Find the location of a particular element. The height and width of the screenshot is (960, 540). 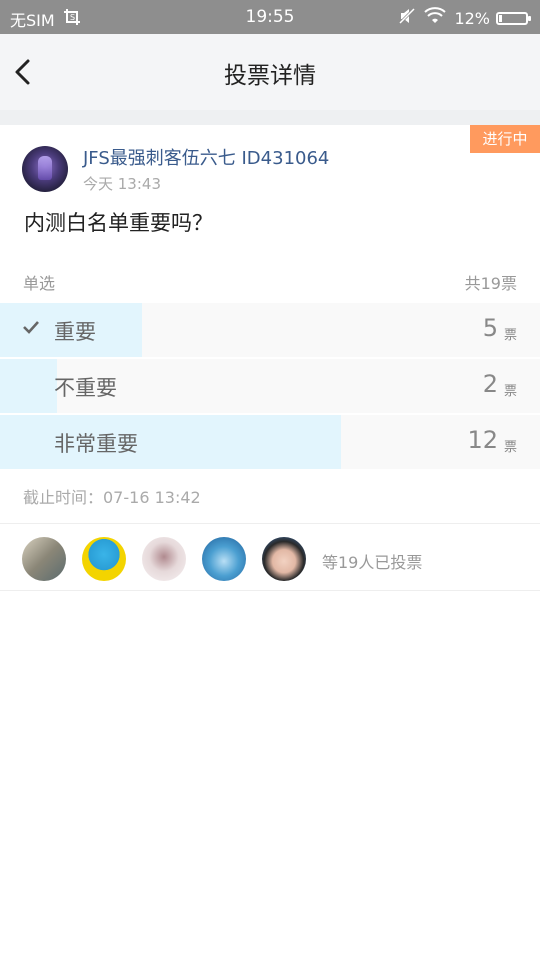

page-title: 投票详情 is located at coordinates (270, 76).